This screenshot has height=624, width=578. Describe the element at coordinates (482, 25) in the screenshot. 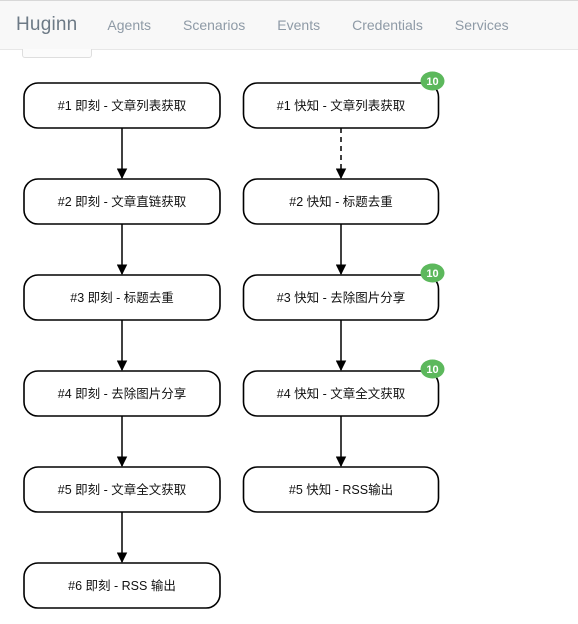

I see `nav-item-services: Services` at that location.